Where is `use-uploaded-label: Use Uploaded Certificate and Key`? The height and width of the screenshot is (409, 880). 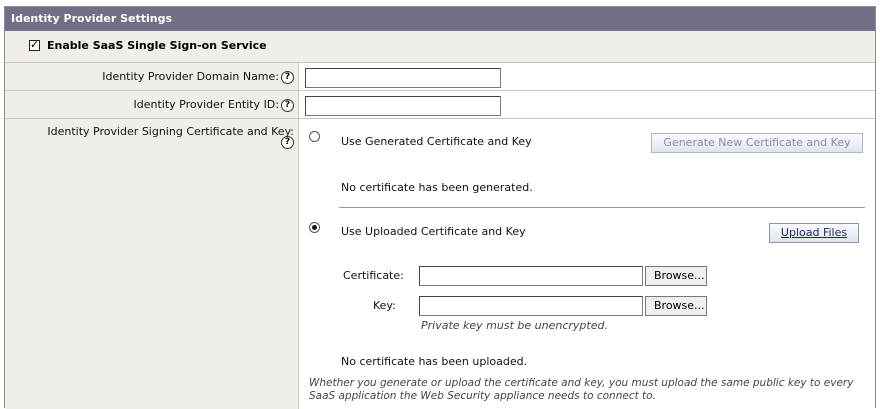
use-uploaded-label: Use Uploaded Certificate and Key is located at coordinates (433, 231).